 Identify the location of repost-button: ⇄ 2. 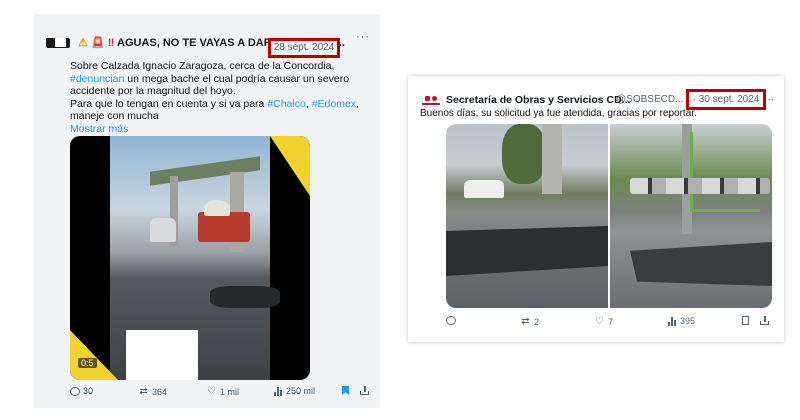
(529, 321).